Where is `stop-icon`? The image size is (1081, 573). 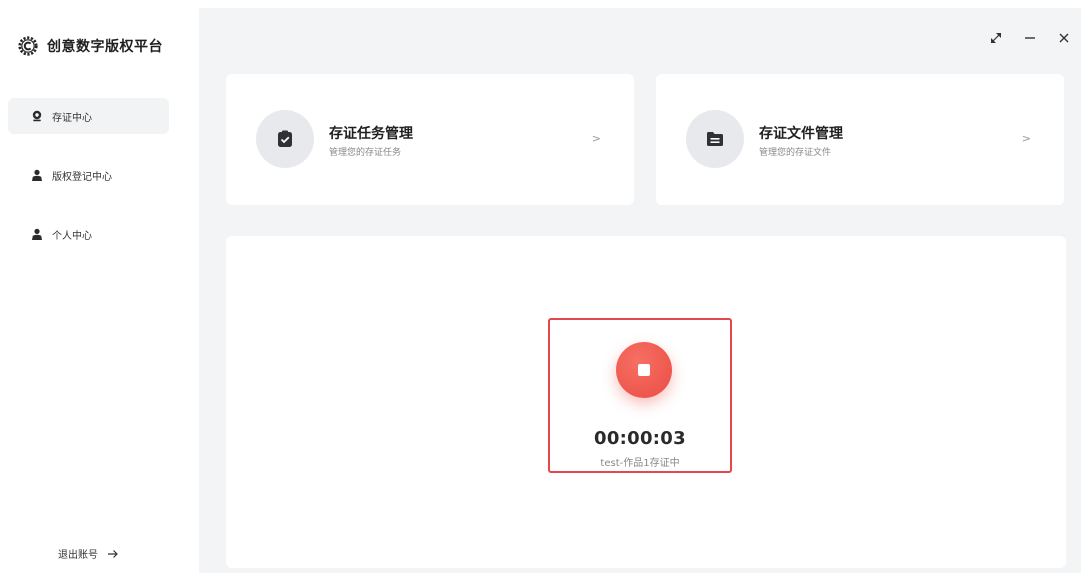 stop-icon is located at coordinates (644, 370).